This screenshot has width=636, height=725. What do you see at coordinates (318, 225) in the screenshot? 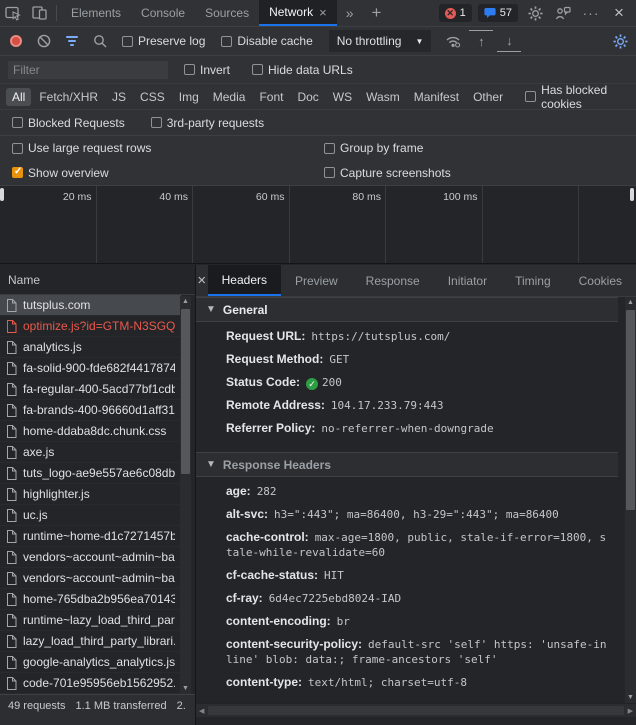
I see `network-overview-timeline: 20 ms 40 ms 60 ms 80 ms 100 ms` at bounding box center [318, 225].